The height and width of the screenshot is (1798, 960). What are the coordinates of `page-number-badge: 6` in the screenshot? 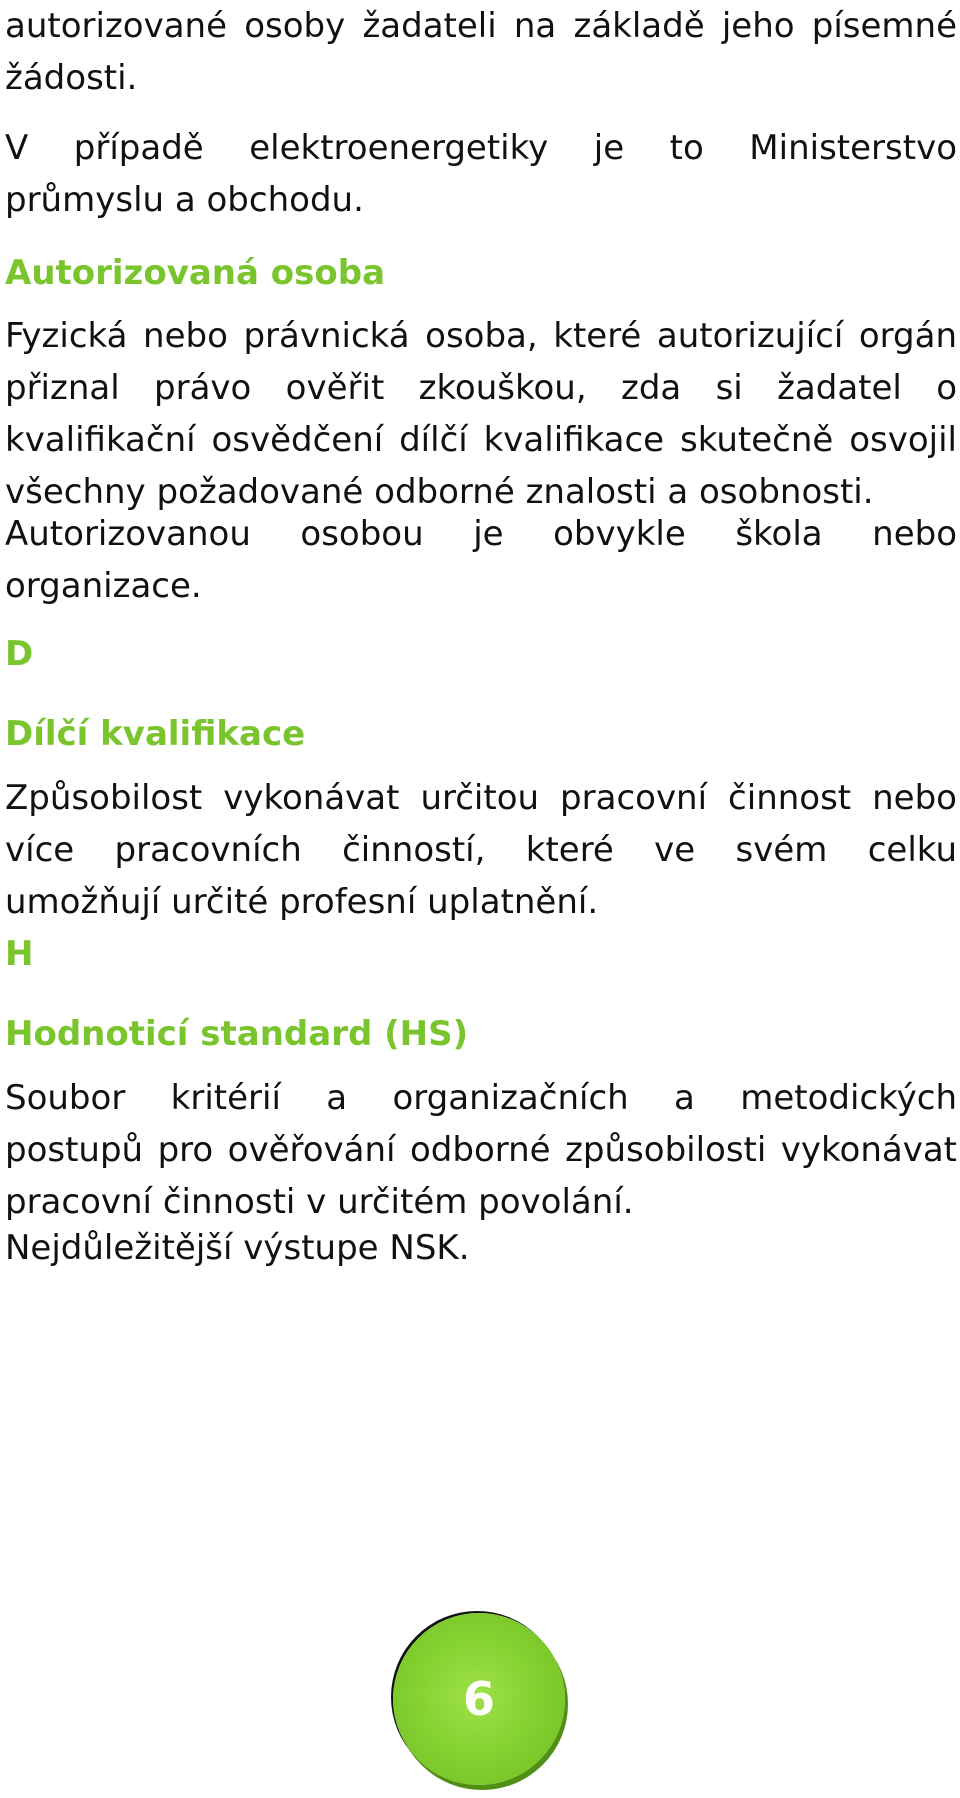 It's located at (479, 1699).